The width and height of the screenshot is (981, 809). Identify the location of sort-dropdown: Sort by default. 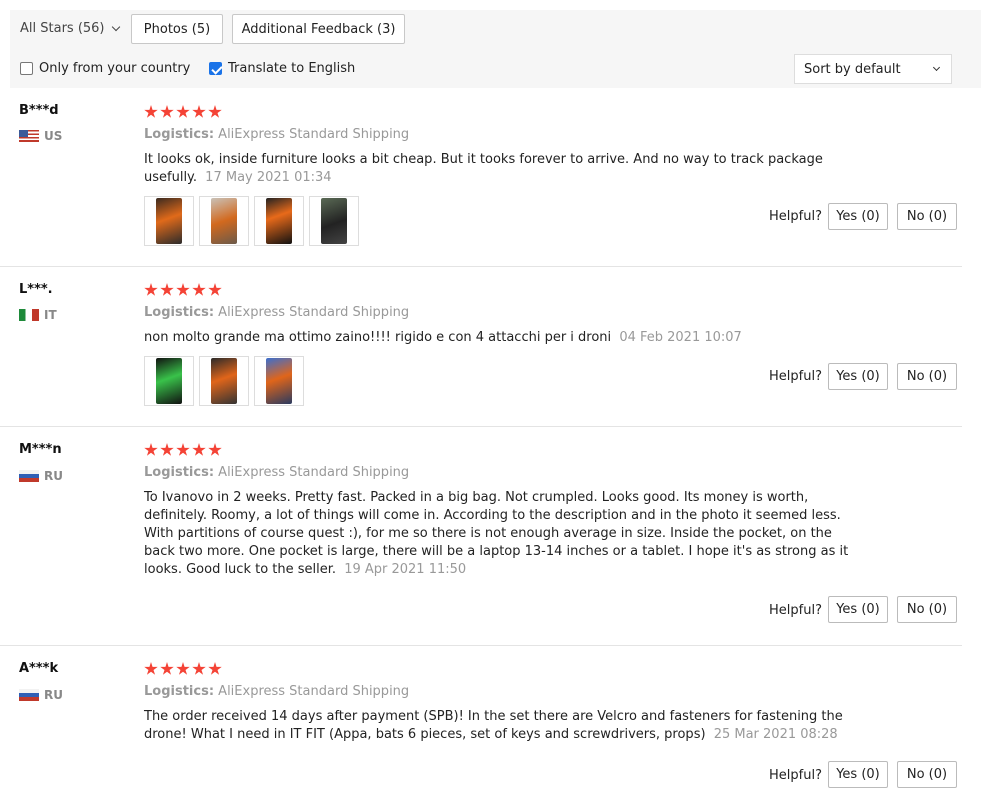
(873, 69).